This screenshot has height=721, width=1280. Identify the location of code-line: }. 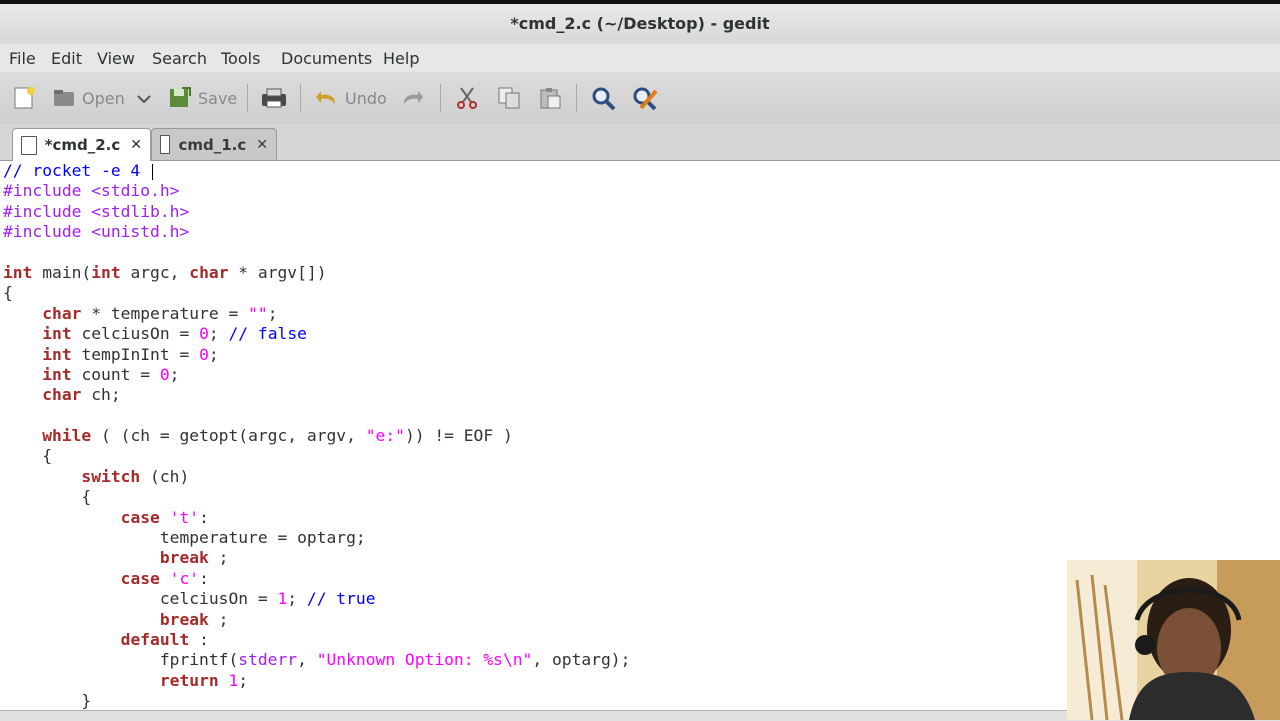
(316, 700).